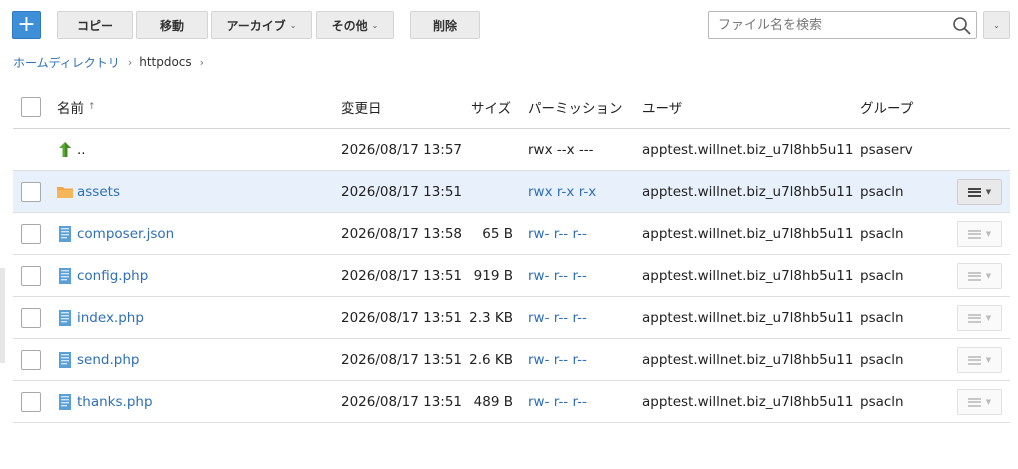  I want to click on breadcrumb-home-link: ホームディレクトリ, so click(66, 62).